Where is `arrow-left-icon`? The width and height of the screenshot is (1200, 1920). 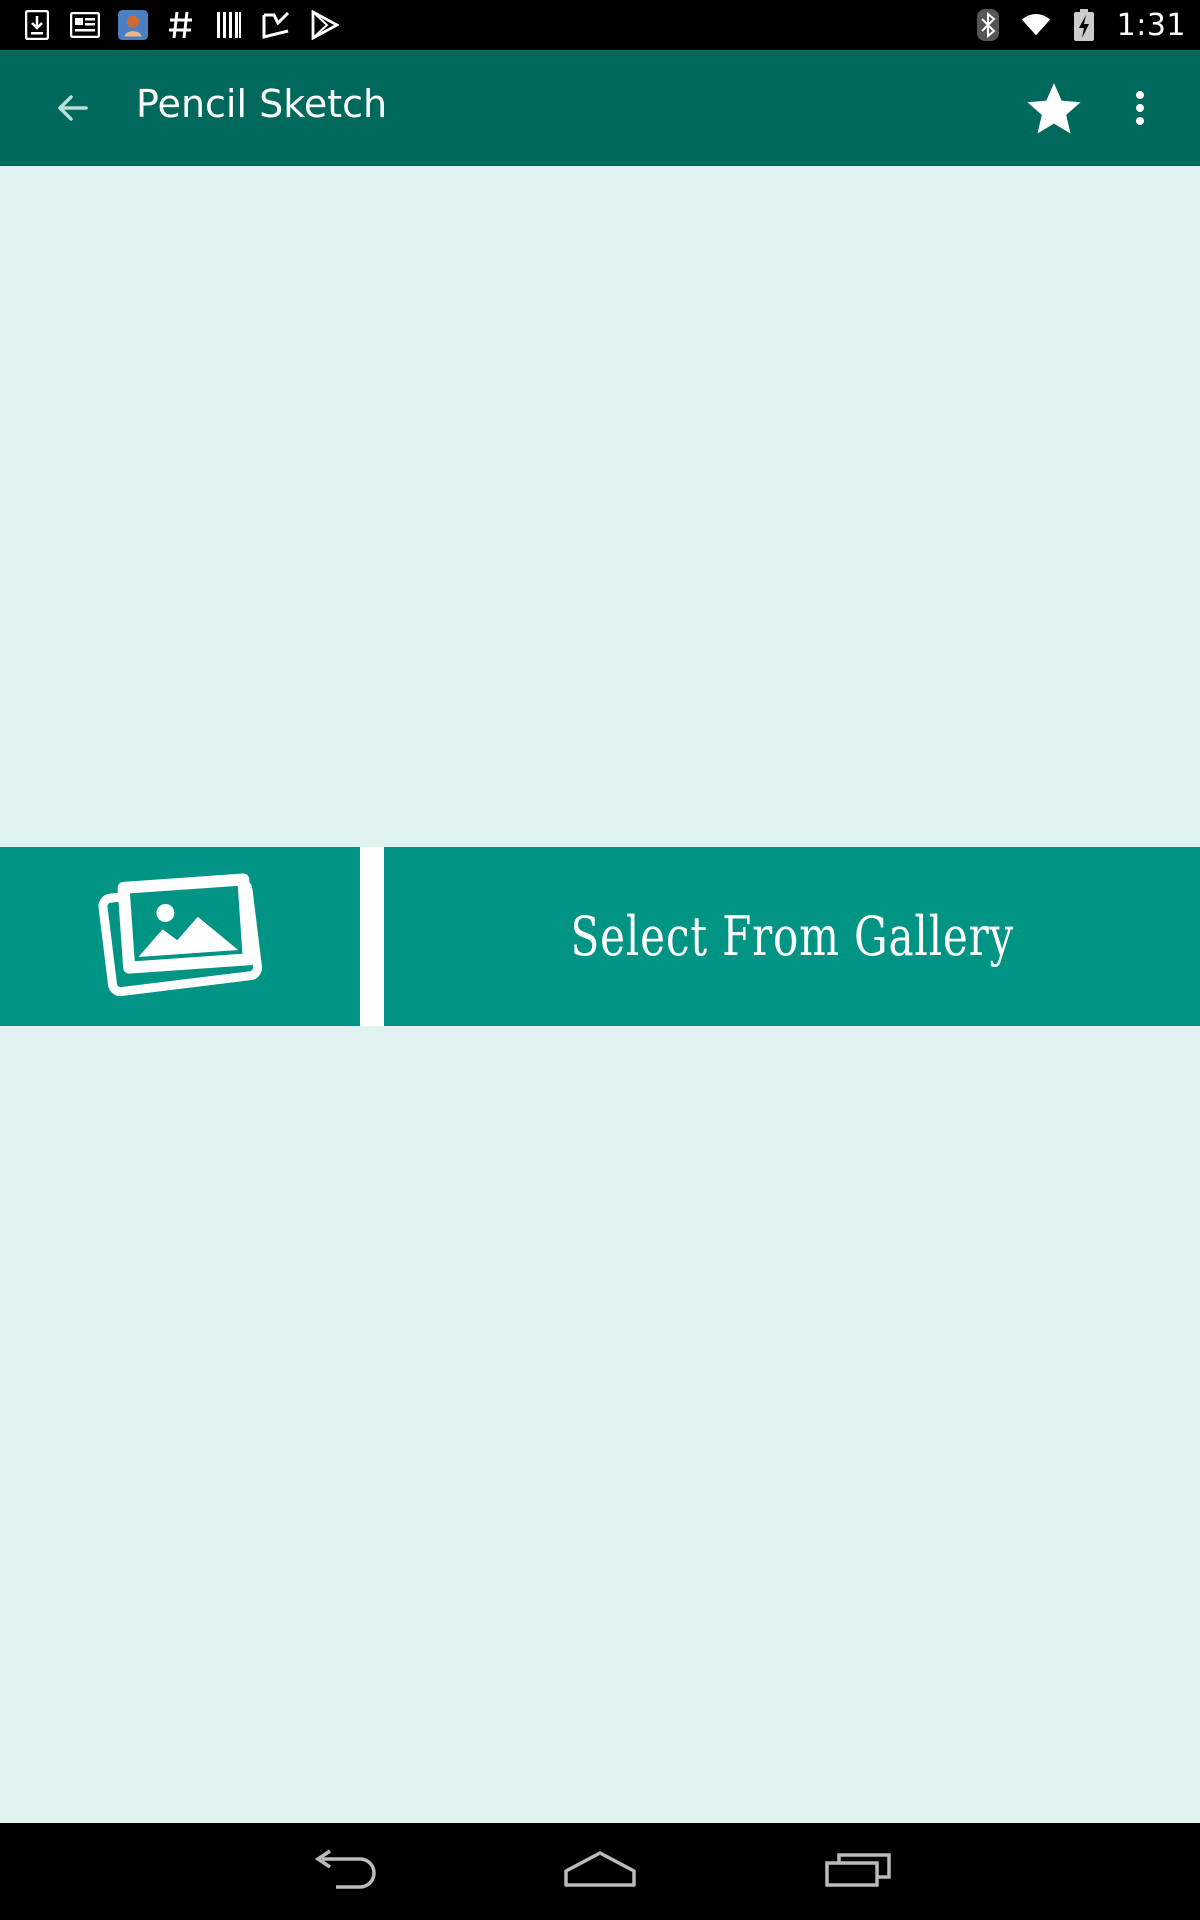 arrow-left-icon is located at coordinates (72, 110).